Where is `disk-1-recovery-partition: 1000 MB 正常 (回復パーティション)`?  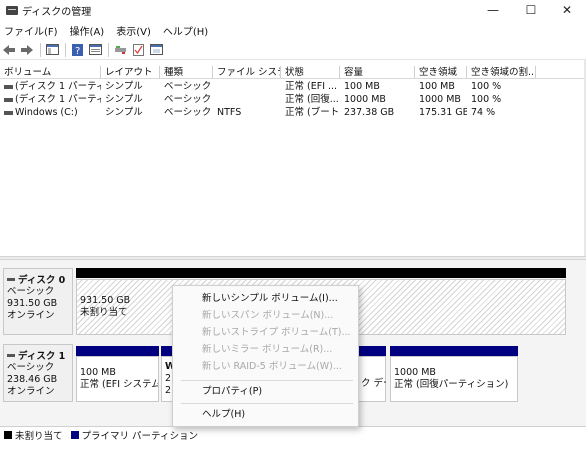
disk-1-recovery-partition: 1000 MB 正常 (回復パーティション) is located at coordinates (454, 379).